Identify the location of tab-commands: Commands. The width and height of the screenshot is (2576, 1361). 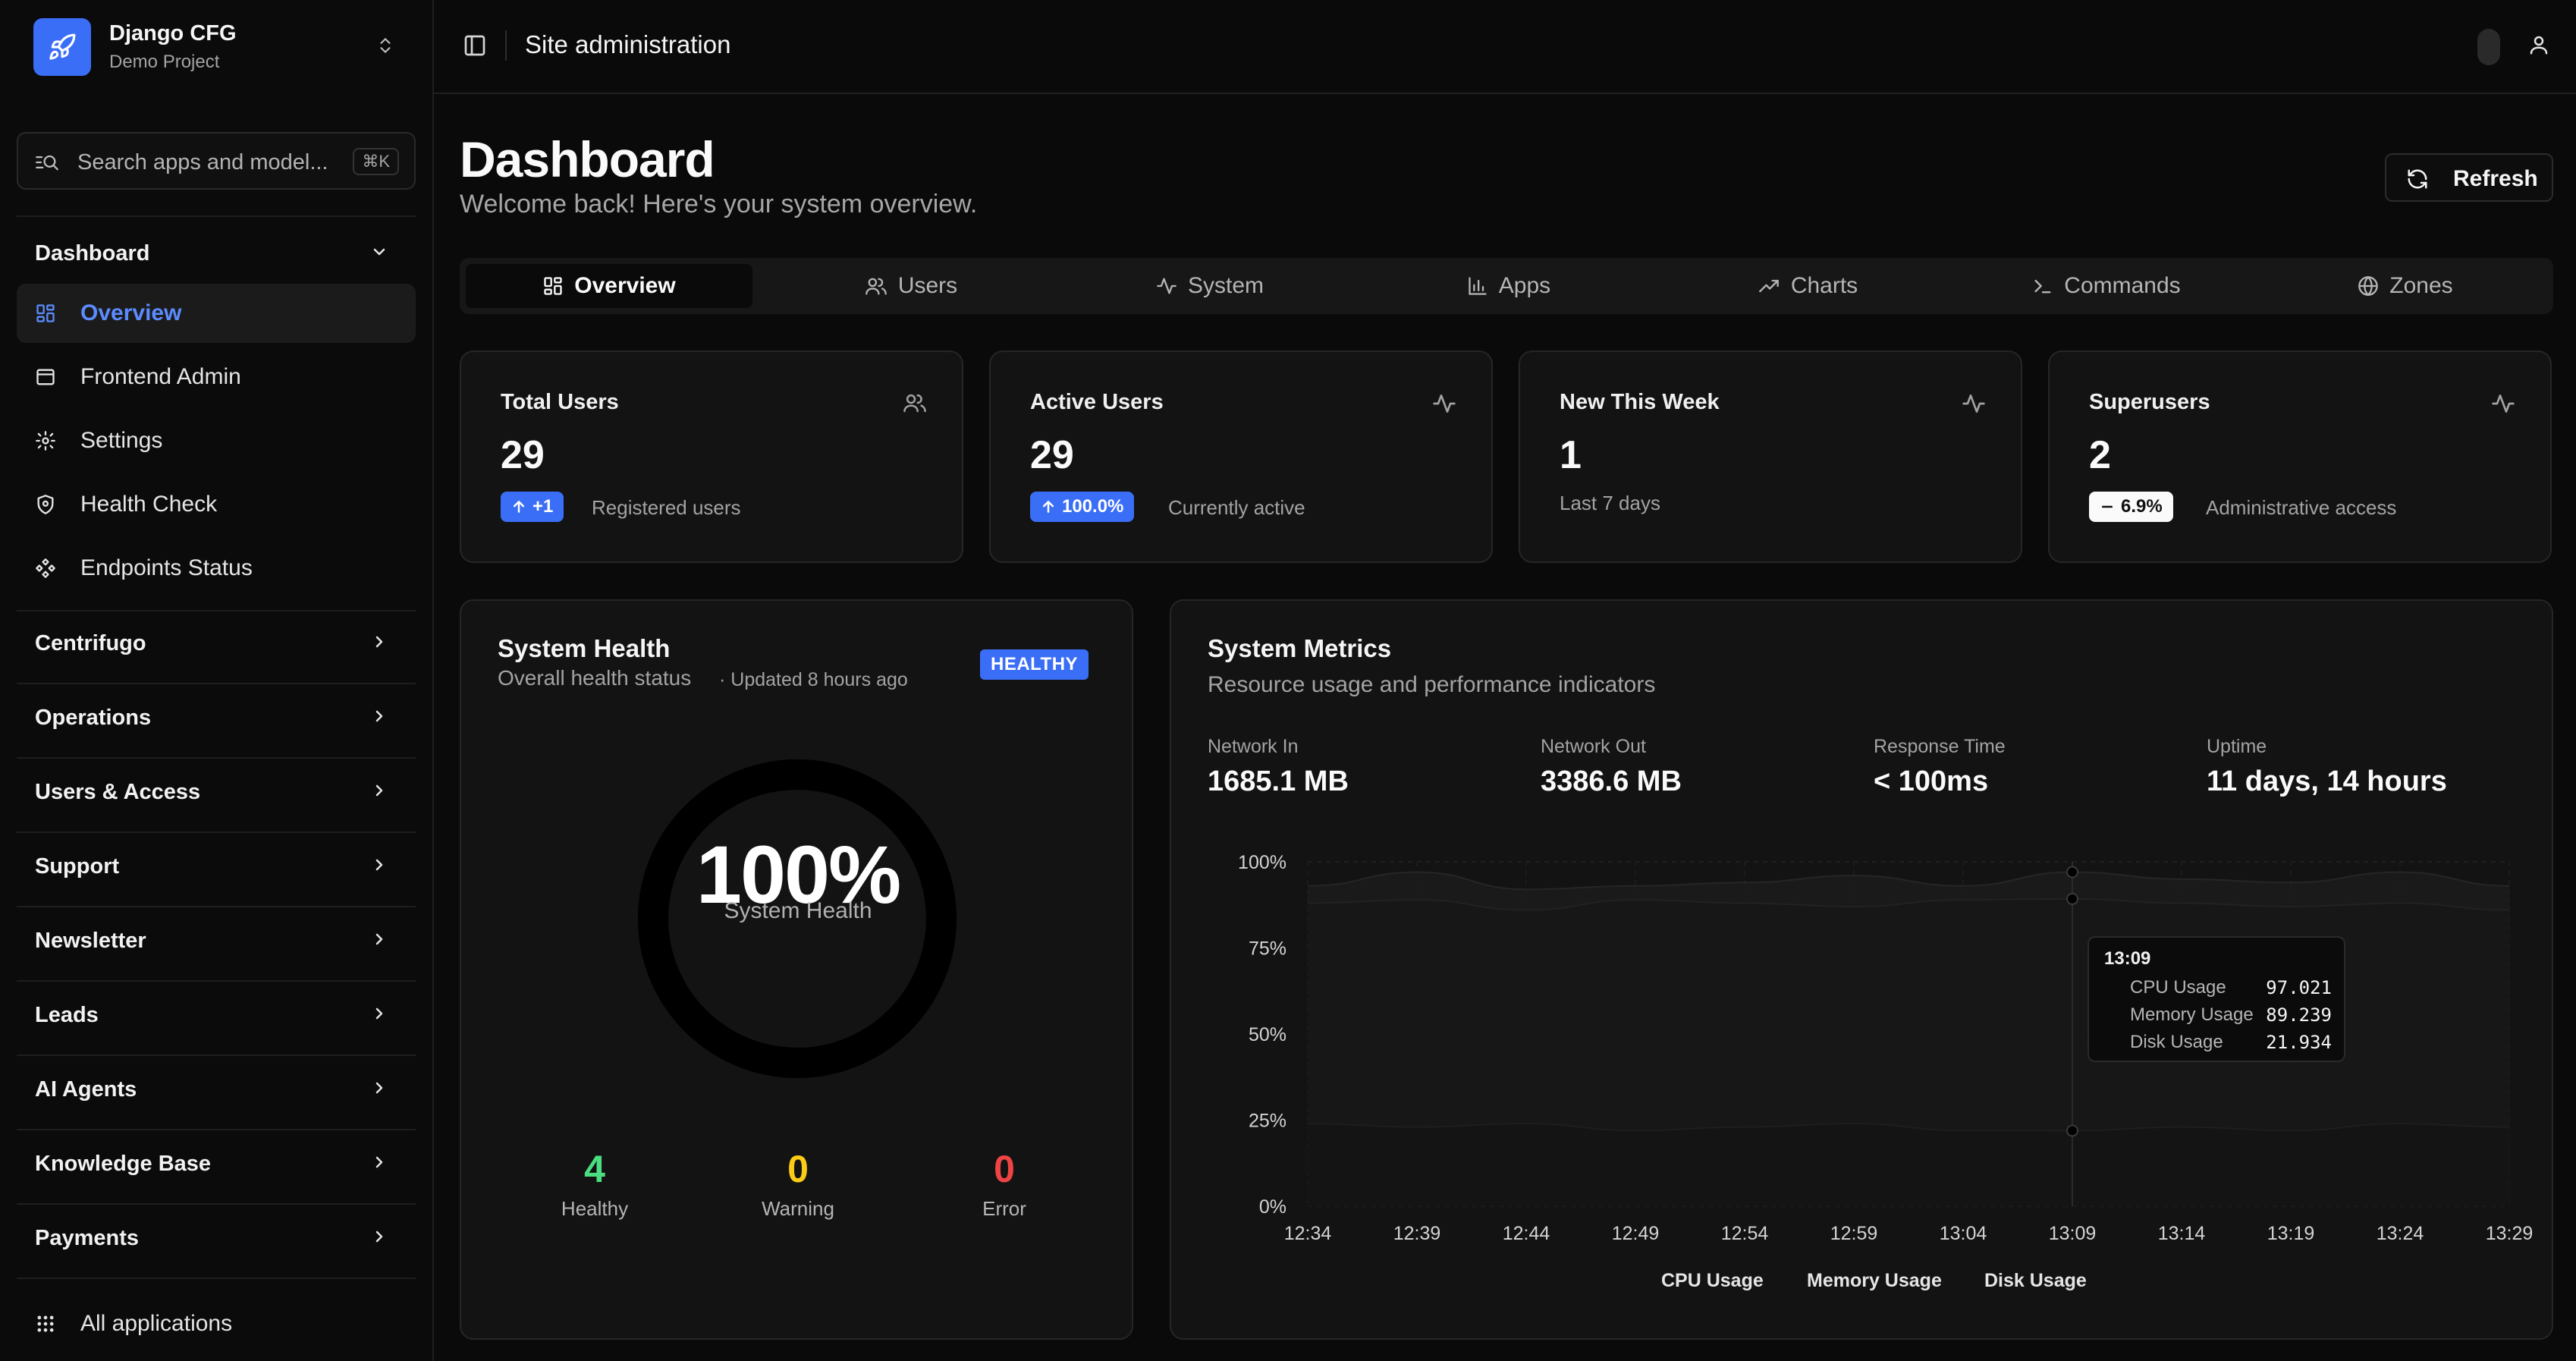
(2106, 286).